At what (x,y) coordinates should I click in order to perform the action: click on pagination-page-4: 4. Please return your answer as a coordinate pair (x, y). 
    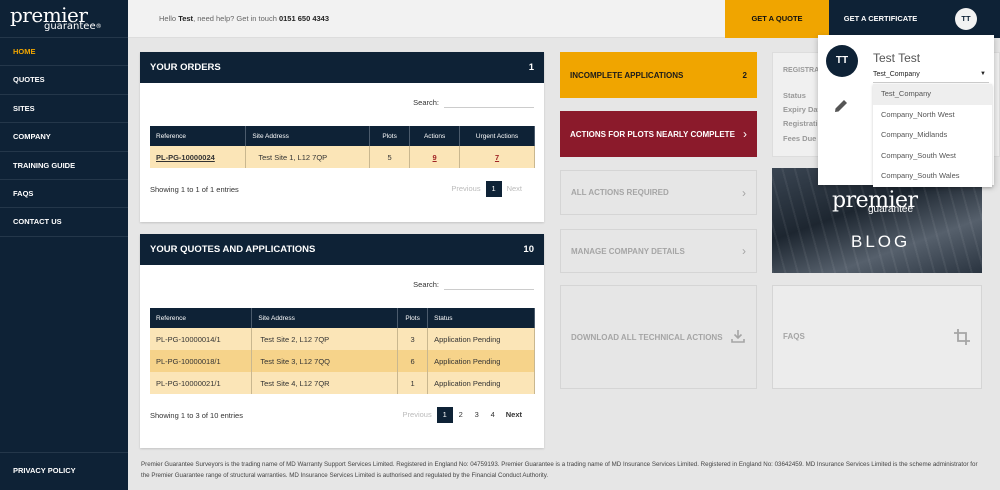
    Looking at the image, I should click on (493, 415).